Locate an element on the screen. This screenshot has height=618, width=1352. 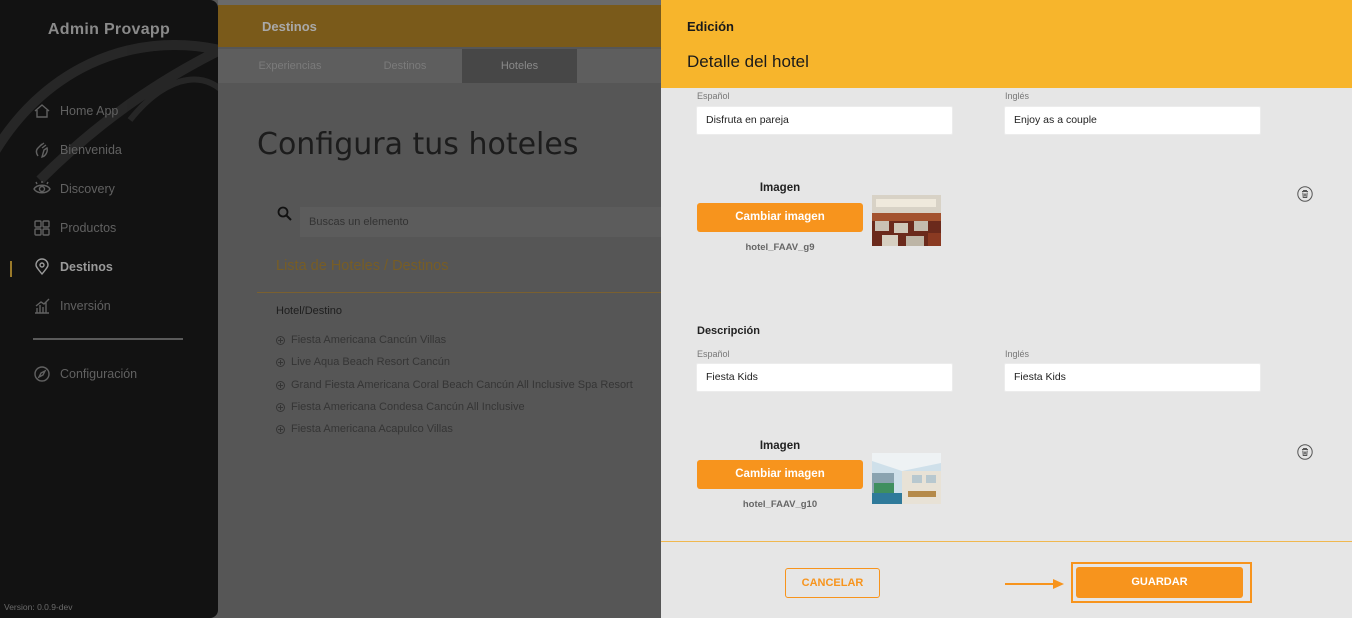
save-button: GUARDAR is located at coordinates (1159, 582).